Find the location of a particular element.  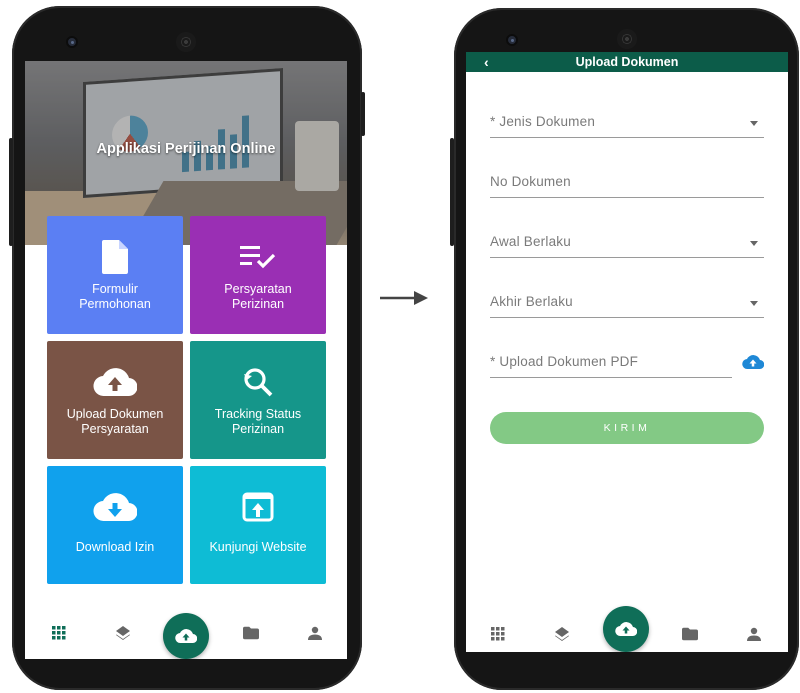

open-in-browser-icon is located at coordinates (258, 507).